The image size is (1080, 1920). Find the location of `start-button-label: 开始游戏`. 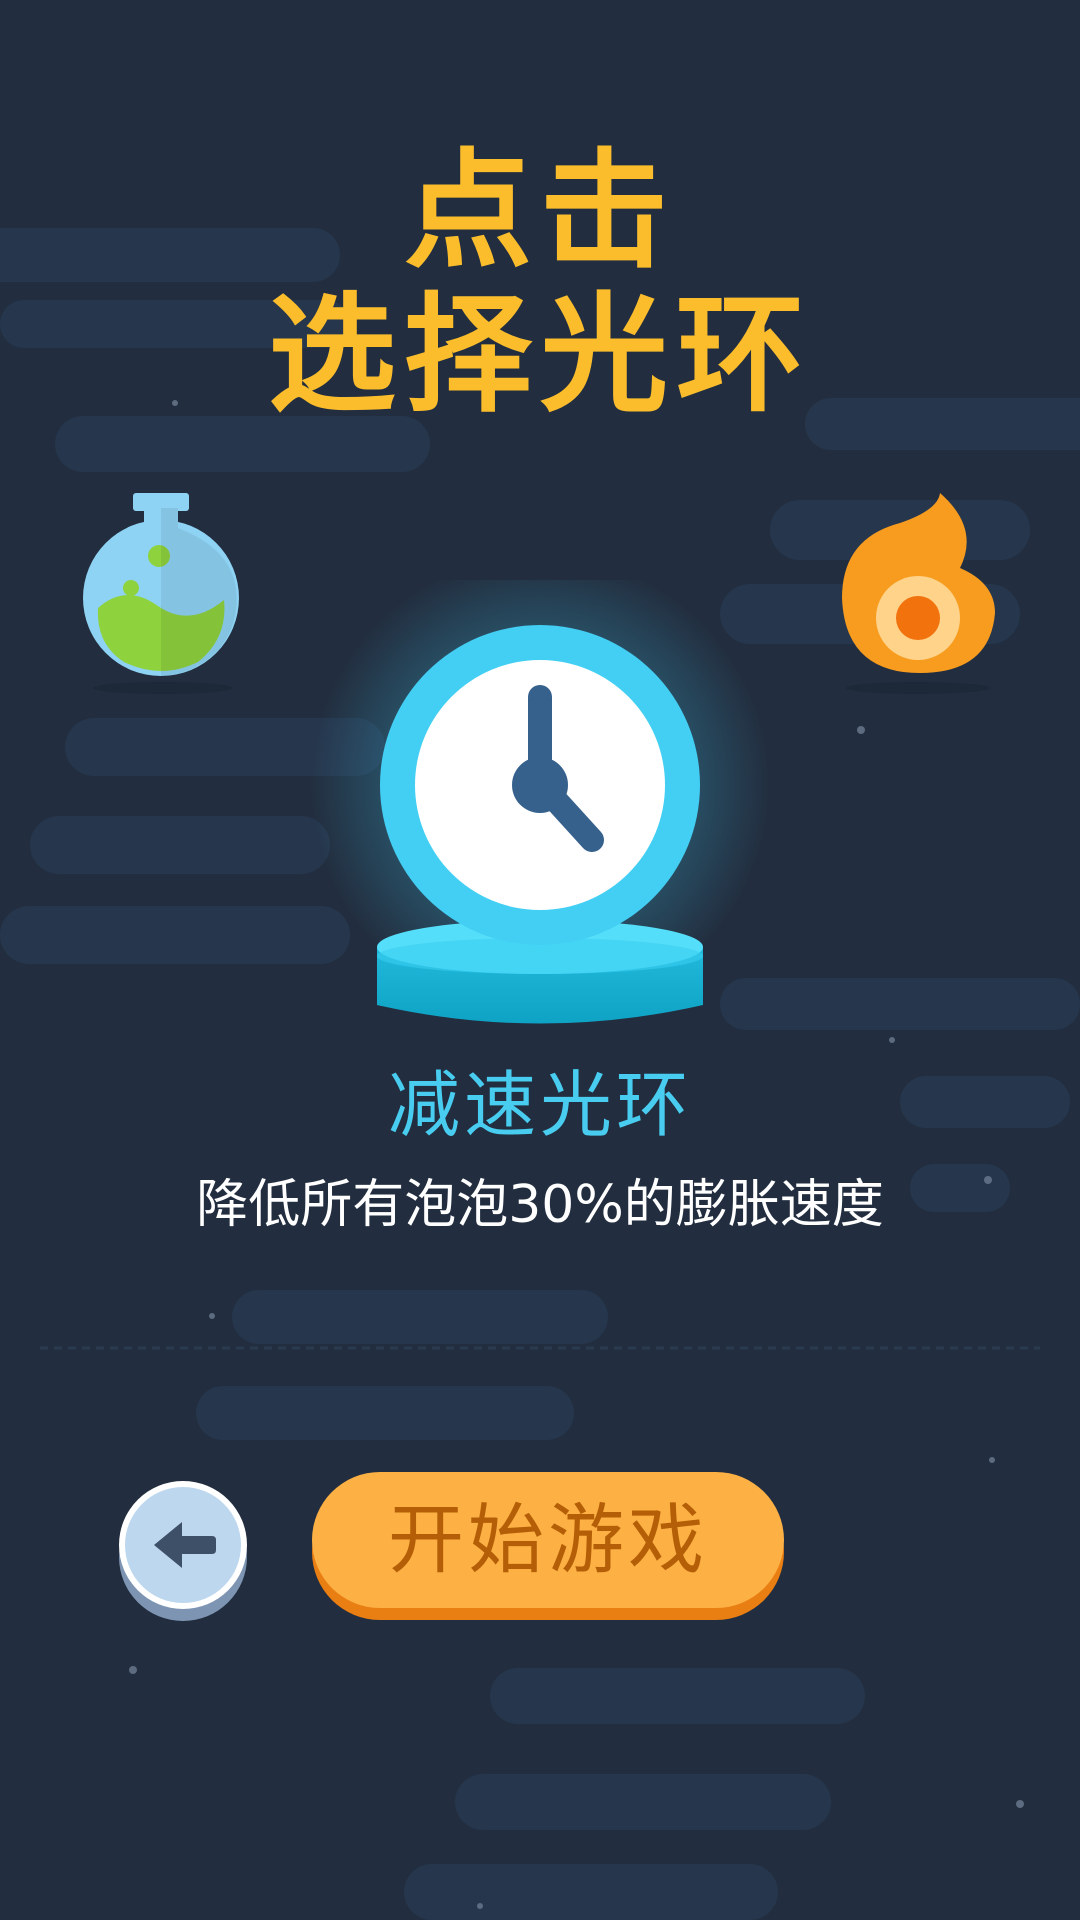

start-button-label: 开始游戏 is located at coordinates (548, 1539).